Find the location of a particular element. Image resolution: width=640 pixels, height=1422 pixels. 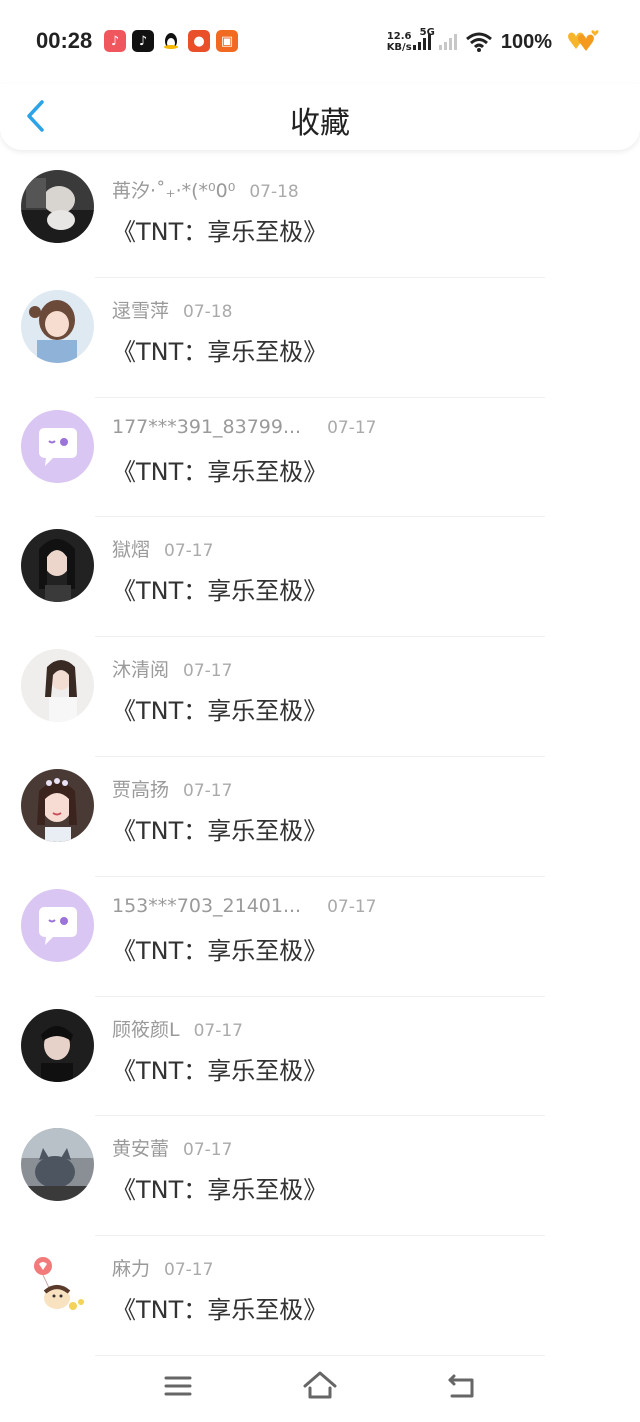

notification-icons: ♪ ♪ ● ▣ is located at coordinates (171, 41).